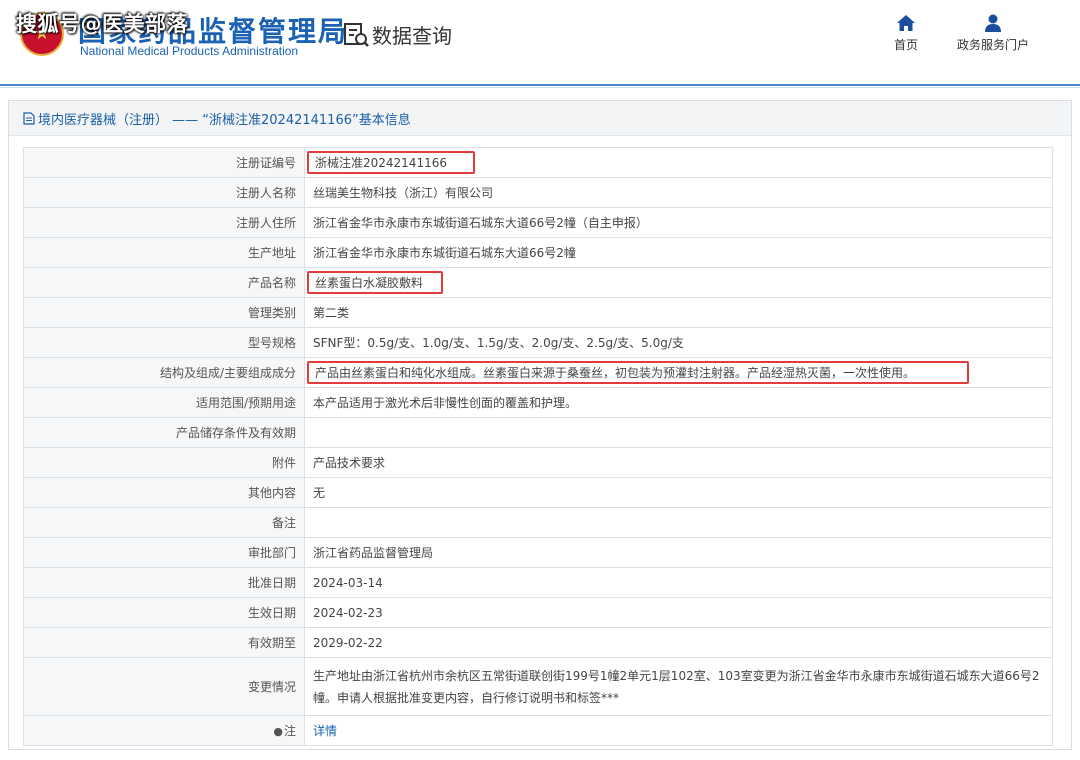 This screenshot has height=760, width=1080. I want to click on row-label: 其他内容, so click(164, 492).